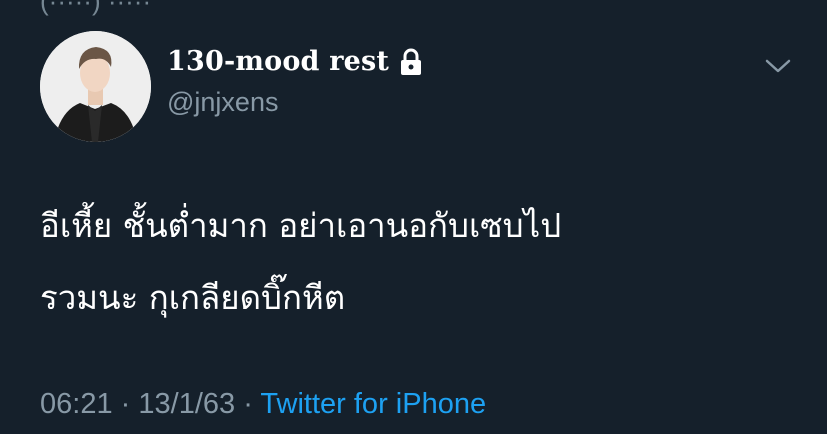  I want to click on lock-icon, so click(411, 62).